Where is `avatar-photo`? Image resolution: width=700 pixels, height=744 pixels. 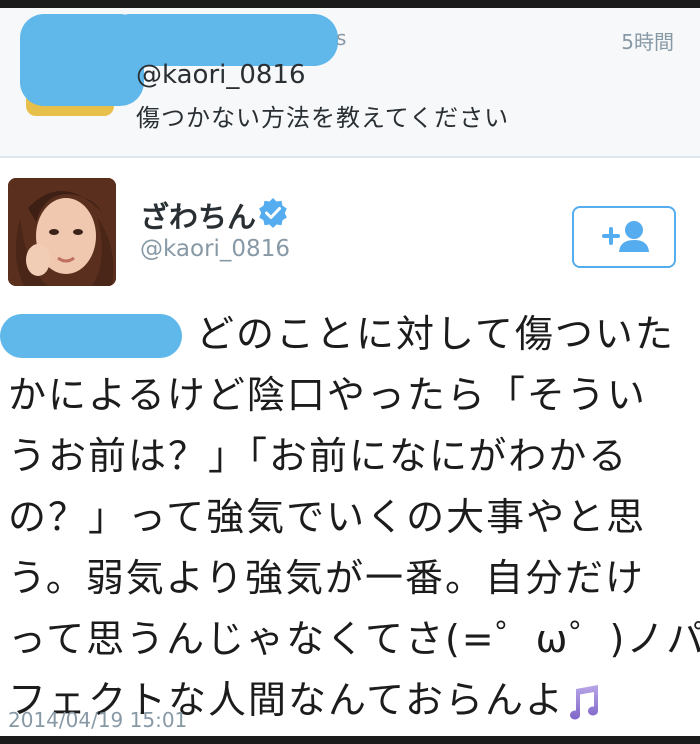 avatar-photo is located at coordinates (62, 232).